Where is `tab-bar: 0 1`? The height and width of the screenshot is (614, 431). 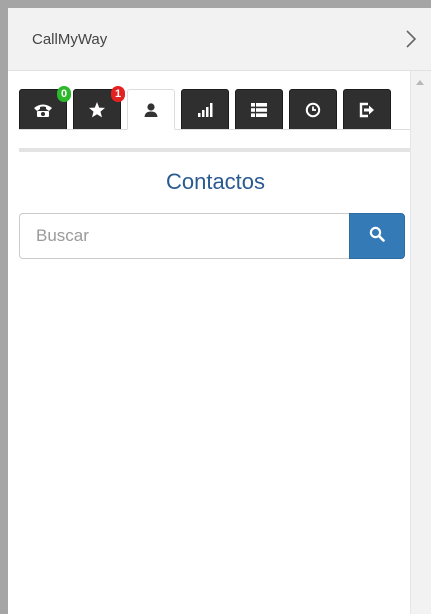 tab-bar: 0 1 is located at coordinates (215, 106).